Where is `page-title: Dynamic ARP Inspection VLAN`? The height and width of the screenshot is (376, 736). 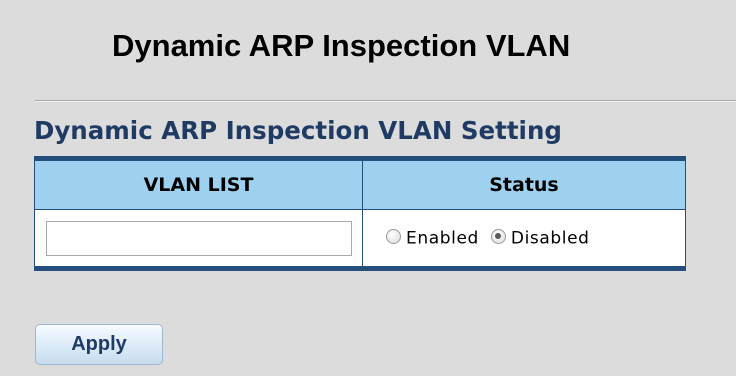
page-title: Dynamic ARP Inspection VLAN is located at coordinates (341, 45).